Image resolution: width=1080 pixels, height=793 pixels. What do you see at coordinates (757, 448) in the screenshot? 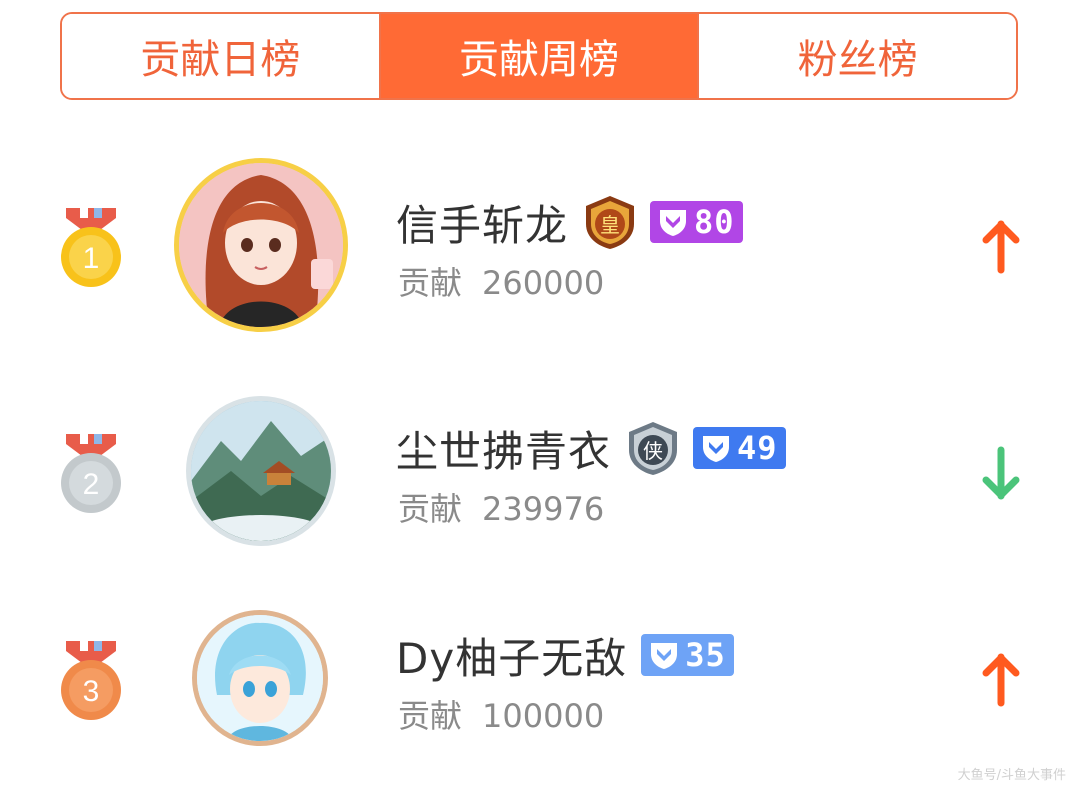
I see `level-number: 49` at bounding box center [757, 448].